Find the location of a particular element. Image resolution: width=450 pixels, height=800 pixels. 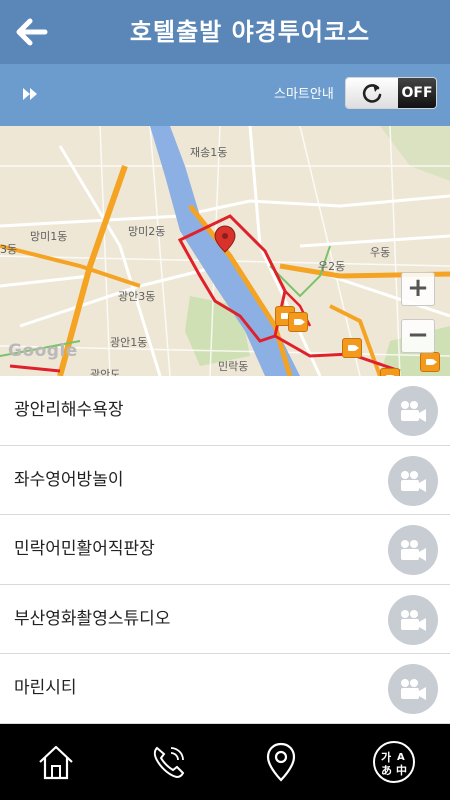

map-label-mangmi2: 망미2동 is located at coordinates (147, 231).